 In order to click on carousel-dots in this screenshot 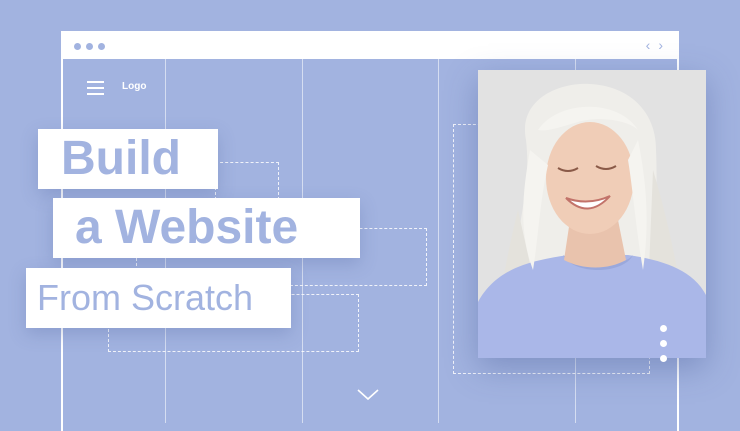, I will do `click(663, 343)`.